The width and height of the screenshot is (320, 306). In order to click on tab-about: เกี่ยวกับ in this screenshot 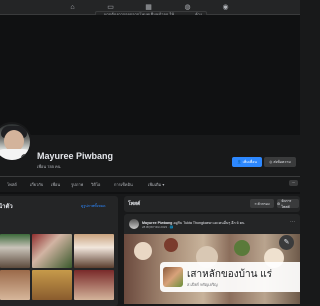, I will do `click(36, 184)`.